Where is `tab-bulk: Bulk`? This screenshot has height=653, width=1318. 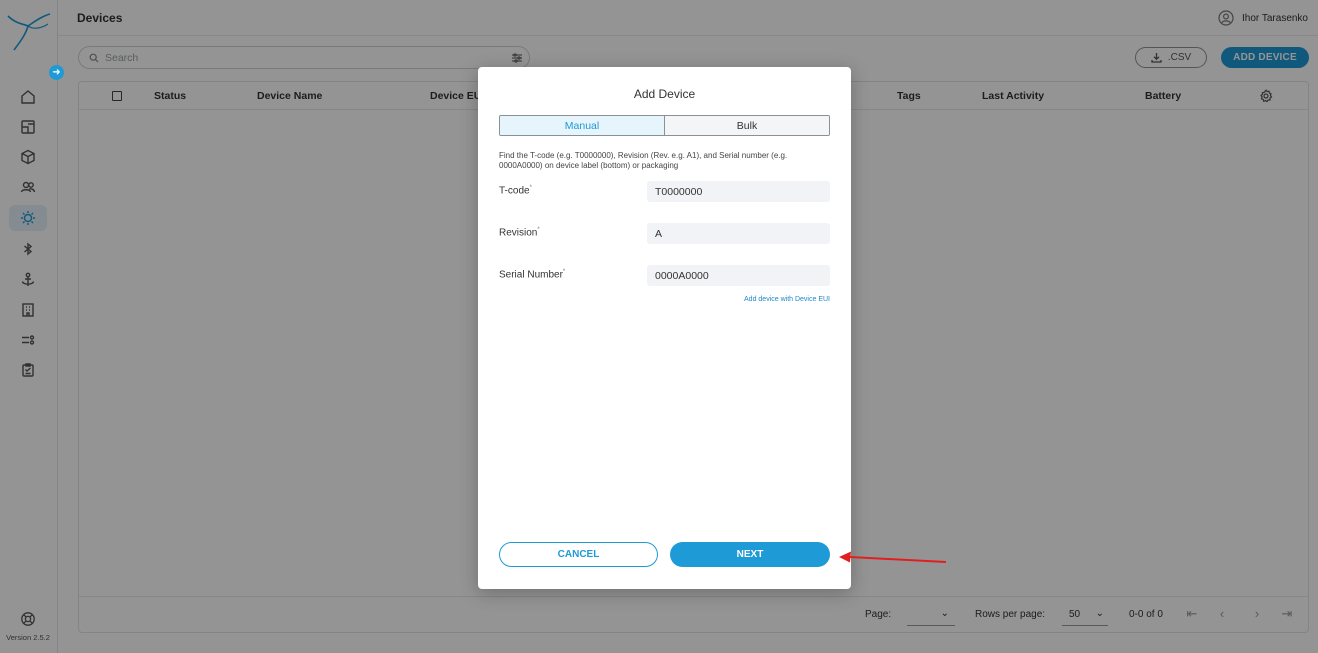
tab-bulk: Bulk is located at coordinates (747, 125).